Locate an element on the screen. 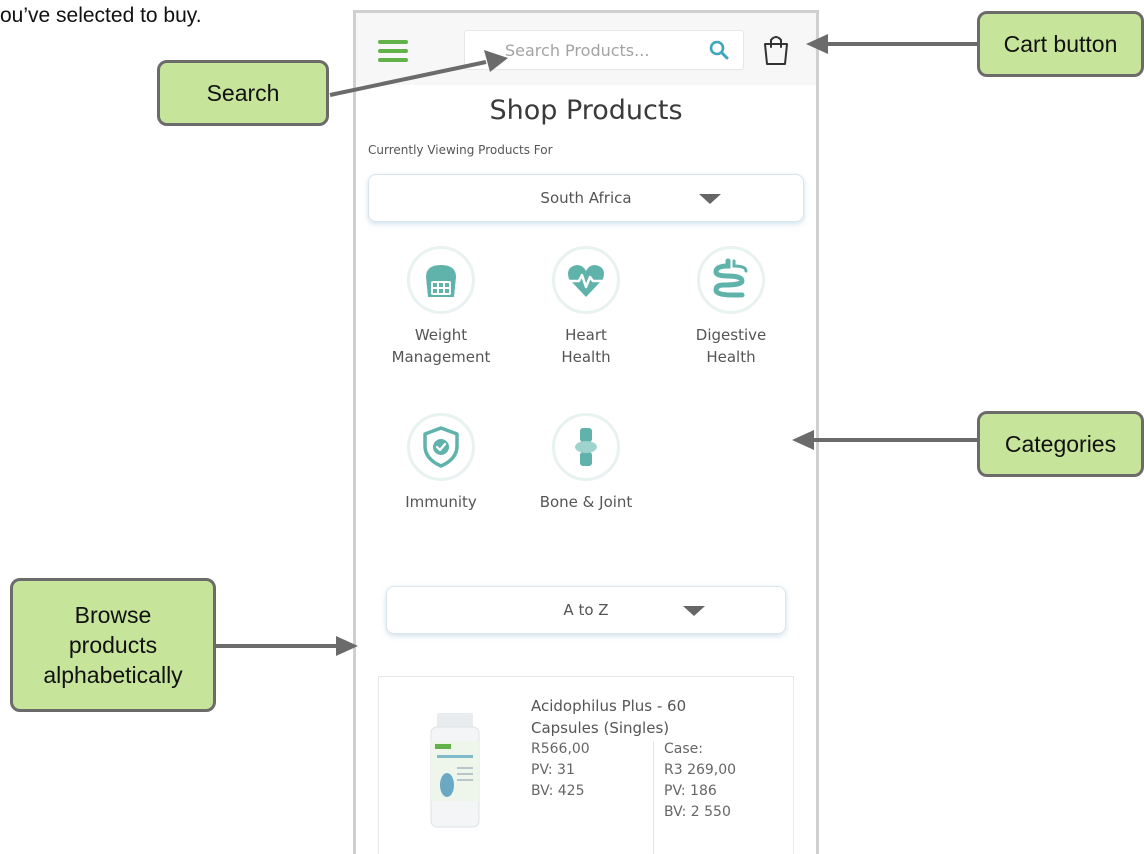 The image size is (1144, 854). search-arrow is located at coordinates (418, 73).